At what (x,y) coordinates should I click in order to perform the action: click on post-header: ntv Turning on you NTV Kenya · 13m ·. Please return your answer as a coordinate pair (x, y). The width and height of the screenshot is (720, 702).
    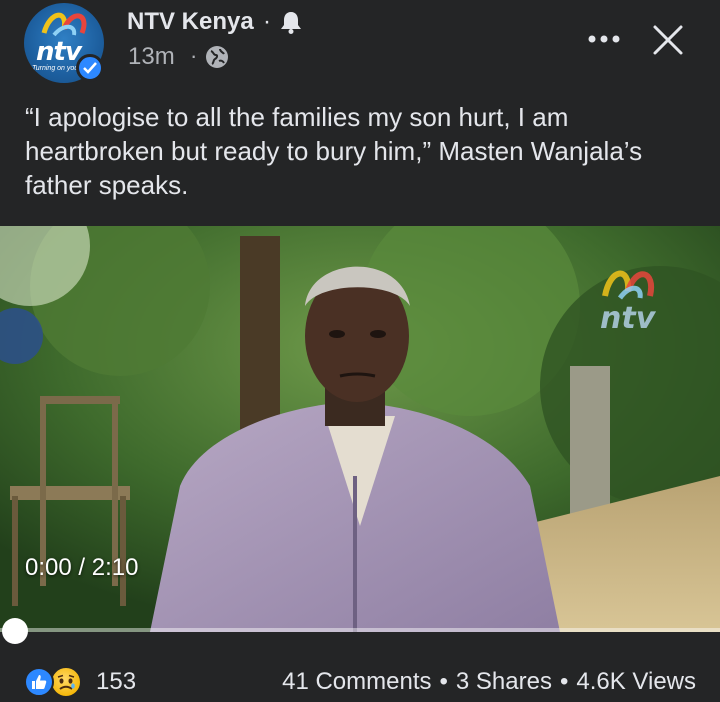
    Looking at the image, I should click on (360, 45).